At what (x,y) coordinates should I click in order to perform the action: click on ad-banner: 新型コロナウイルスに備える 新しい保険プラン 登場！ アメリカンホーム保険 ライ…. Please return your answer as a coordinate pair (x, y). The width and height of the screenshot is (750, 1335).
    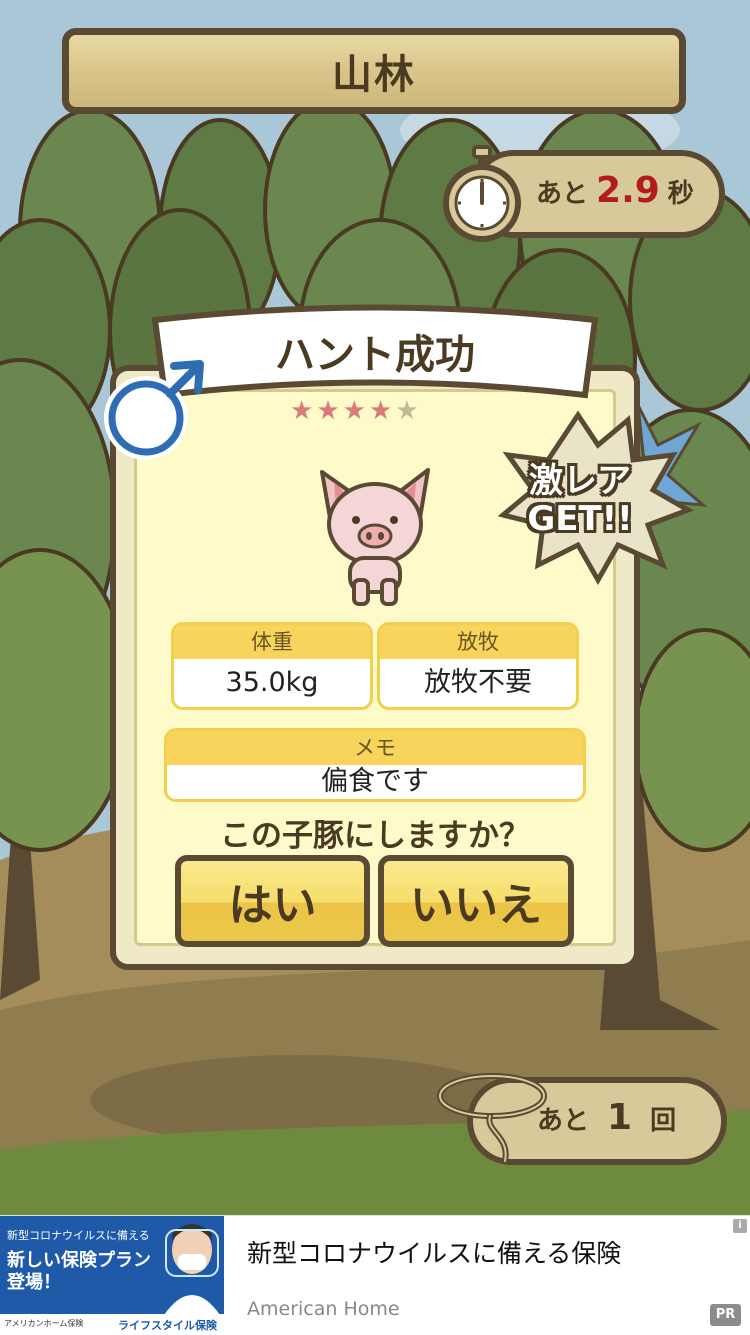
    Looking at the image, I should click on (375, 1275).